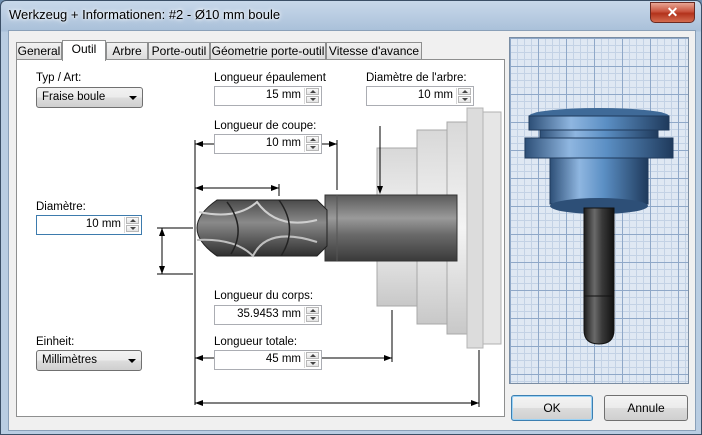  I want to click on body-length-value: 35.9453 mm, so click(269, 314).